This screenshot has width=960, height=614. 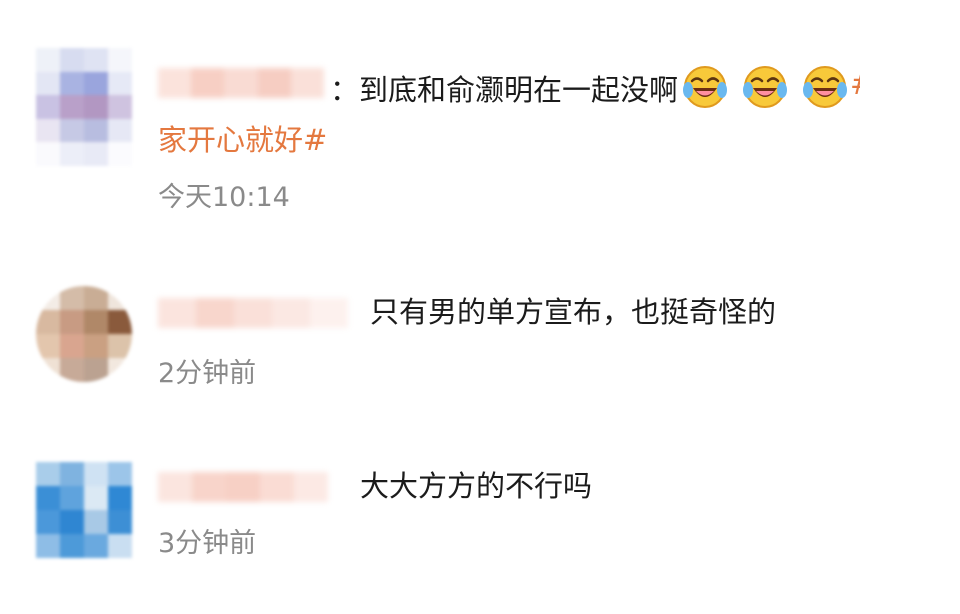 I want to click on comment-text: 大大方方的不行吗, so click(x=476, y=486).